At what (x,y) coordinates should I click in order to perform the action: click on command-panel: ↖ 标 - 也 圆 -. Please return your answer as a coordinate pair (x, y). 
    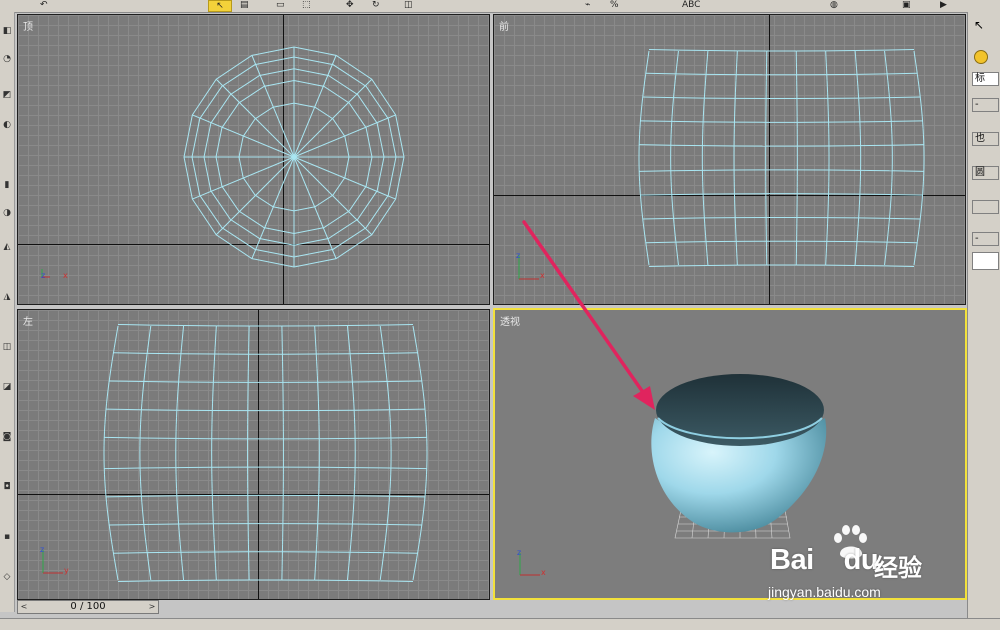
    Looking at the image, I should click on (983, 320).